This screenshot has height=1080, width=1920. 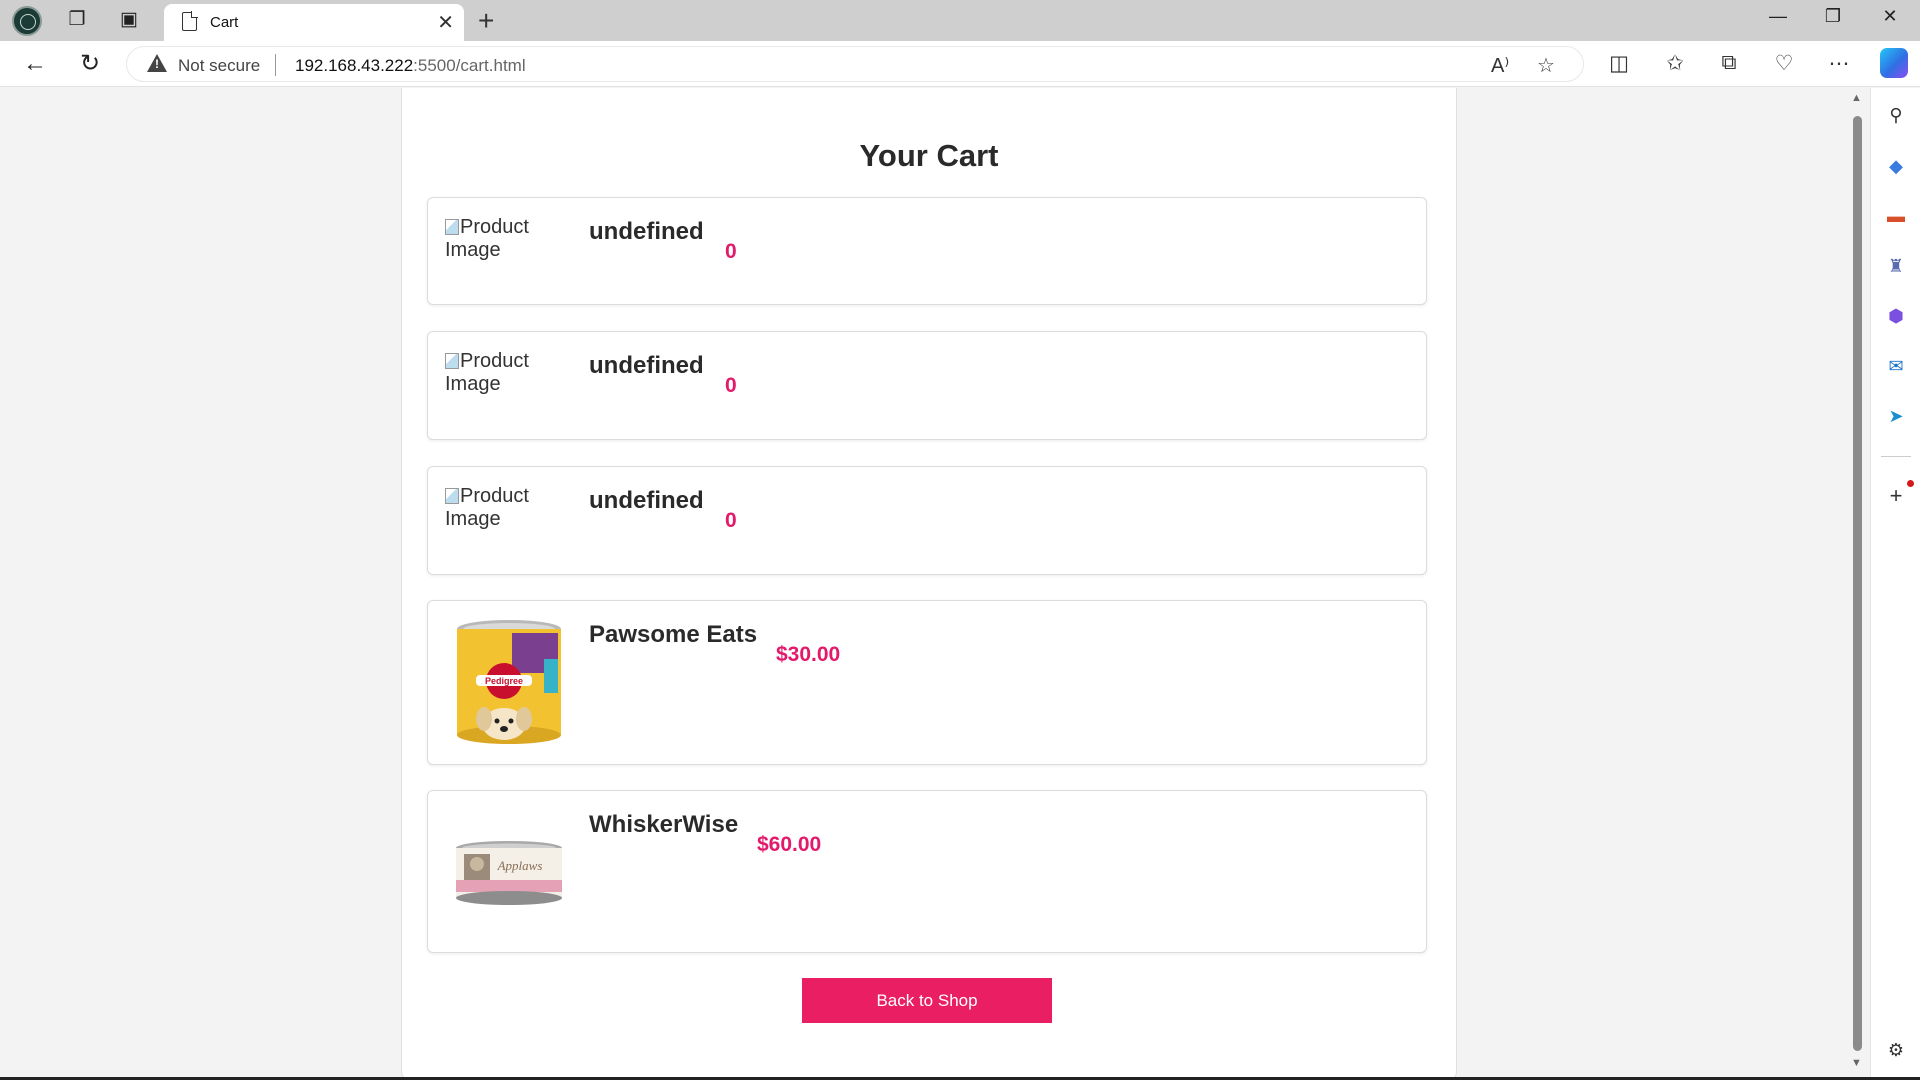 I want to click on refresh-icon: ↻, so click(x=90, y=64).